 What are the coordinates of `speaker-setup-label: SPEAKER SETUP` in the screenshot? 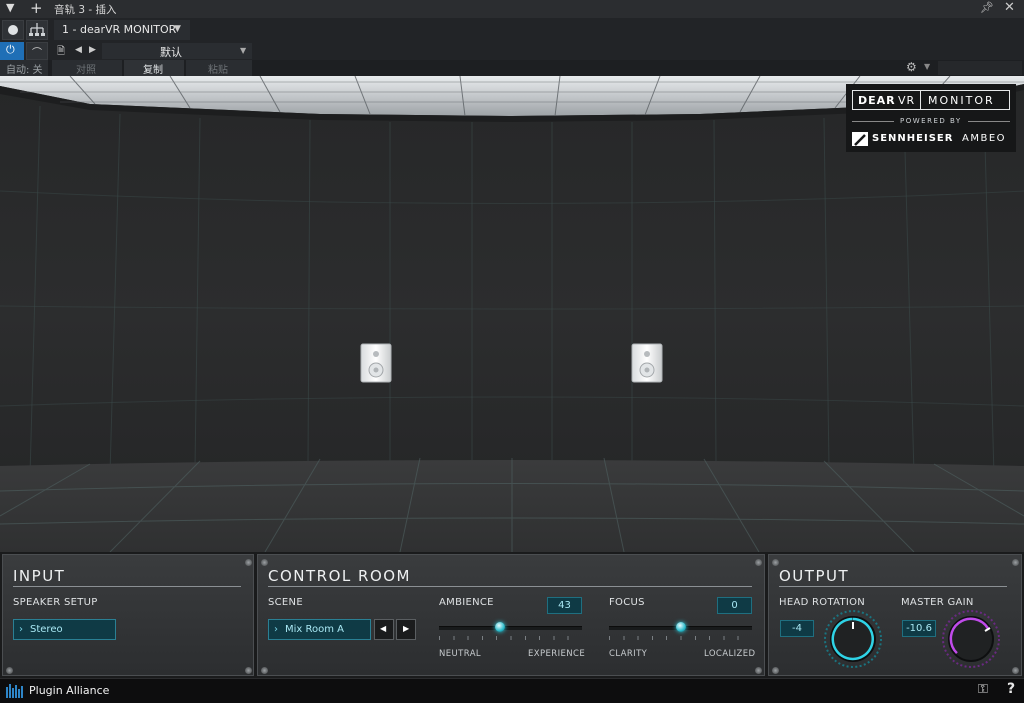 It's located at (55, 602).